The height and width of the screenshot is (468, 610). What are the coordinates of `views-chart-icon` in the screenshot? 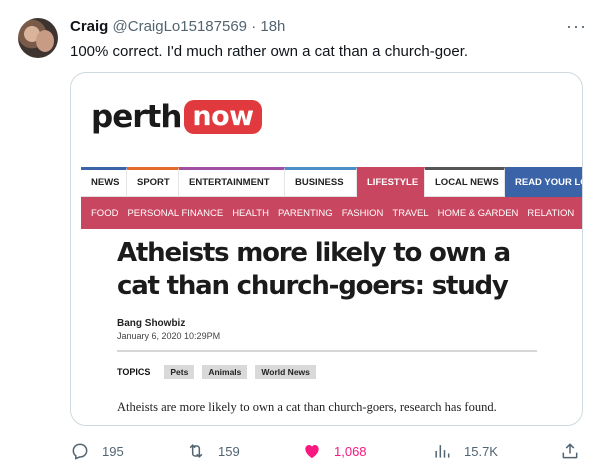 It's located at (442, 451).